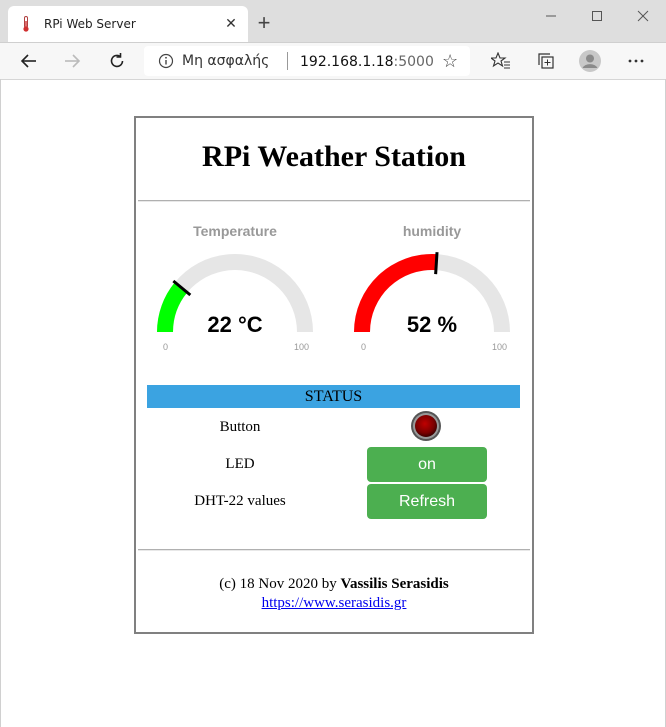  I want to click on reload-icon, so click(117, 61).